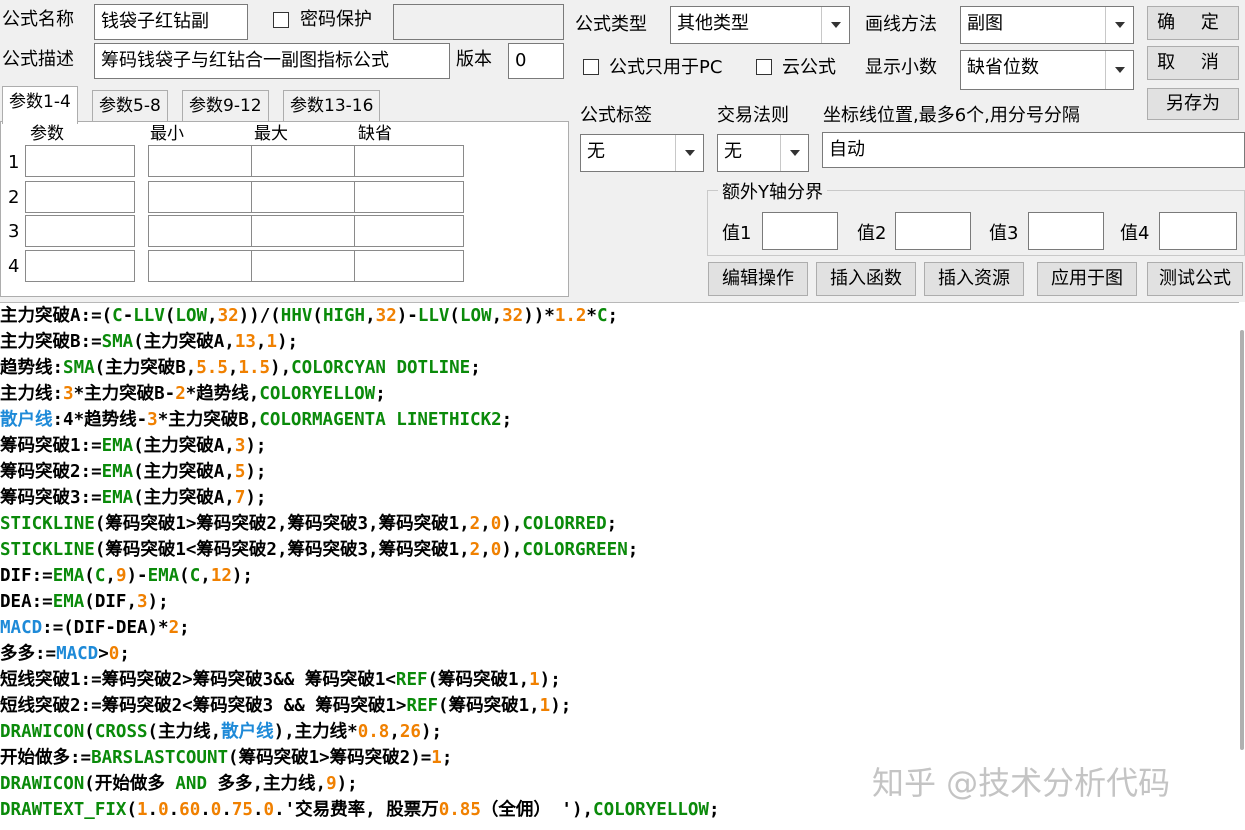 This screenshot has width=1245, height=830. Describe the element at coordinates (622, 732) in the screenshot. I see `code-line: DRAWICON(CROSS(主力线,散户线),主力线*0.8,26);` at that location.